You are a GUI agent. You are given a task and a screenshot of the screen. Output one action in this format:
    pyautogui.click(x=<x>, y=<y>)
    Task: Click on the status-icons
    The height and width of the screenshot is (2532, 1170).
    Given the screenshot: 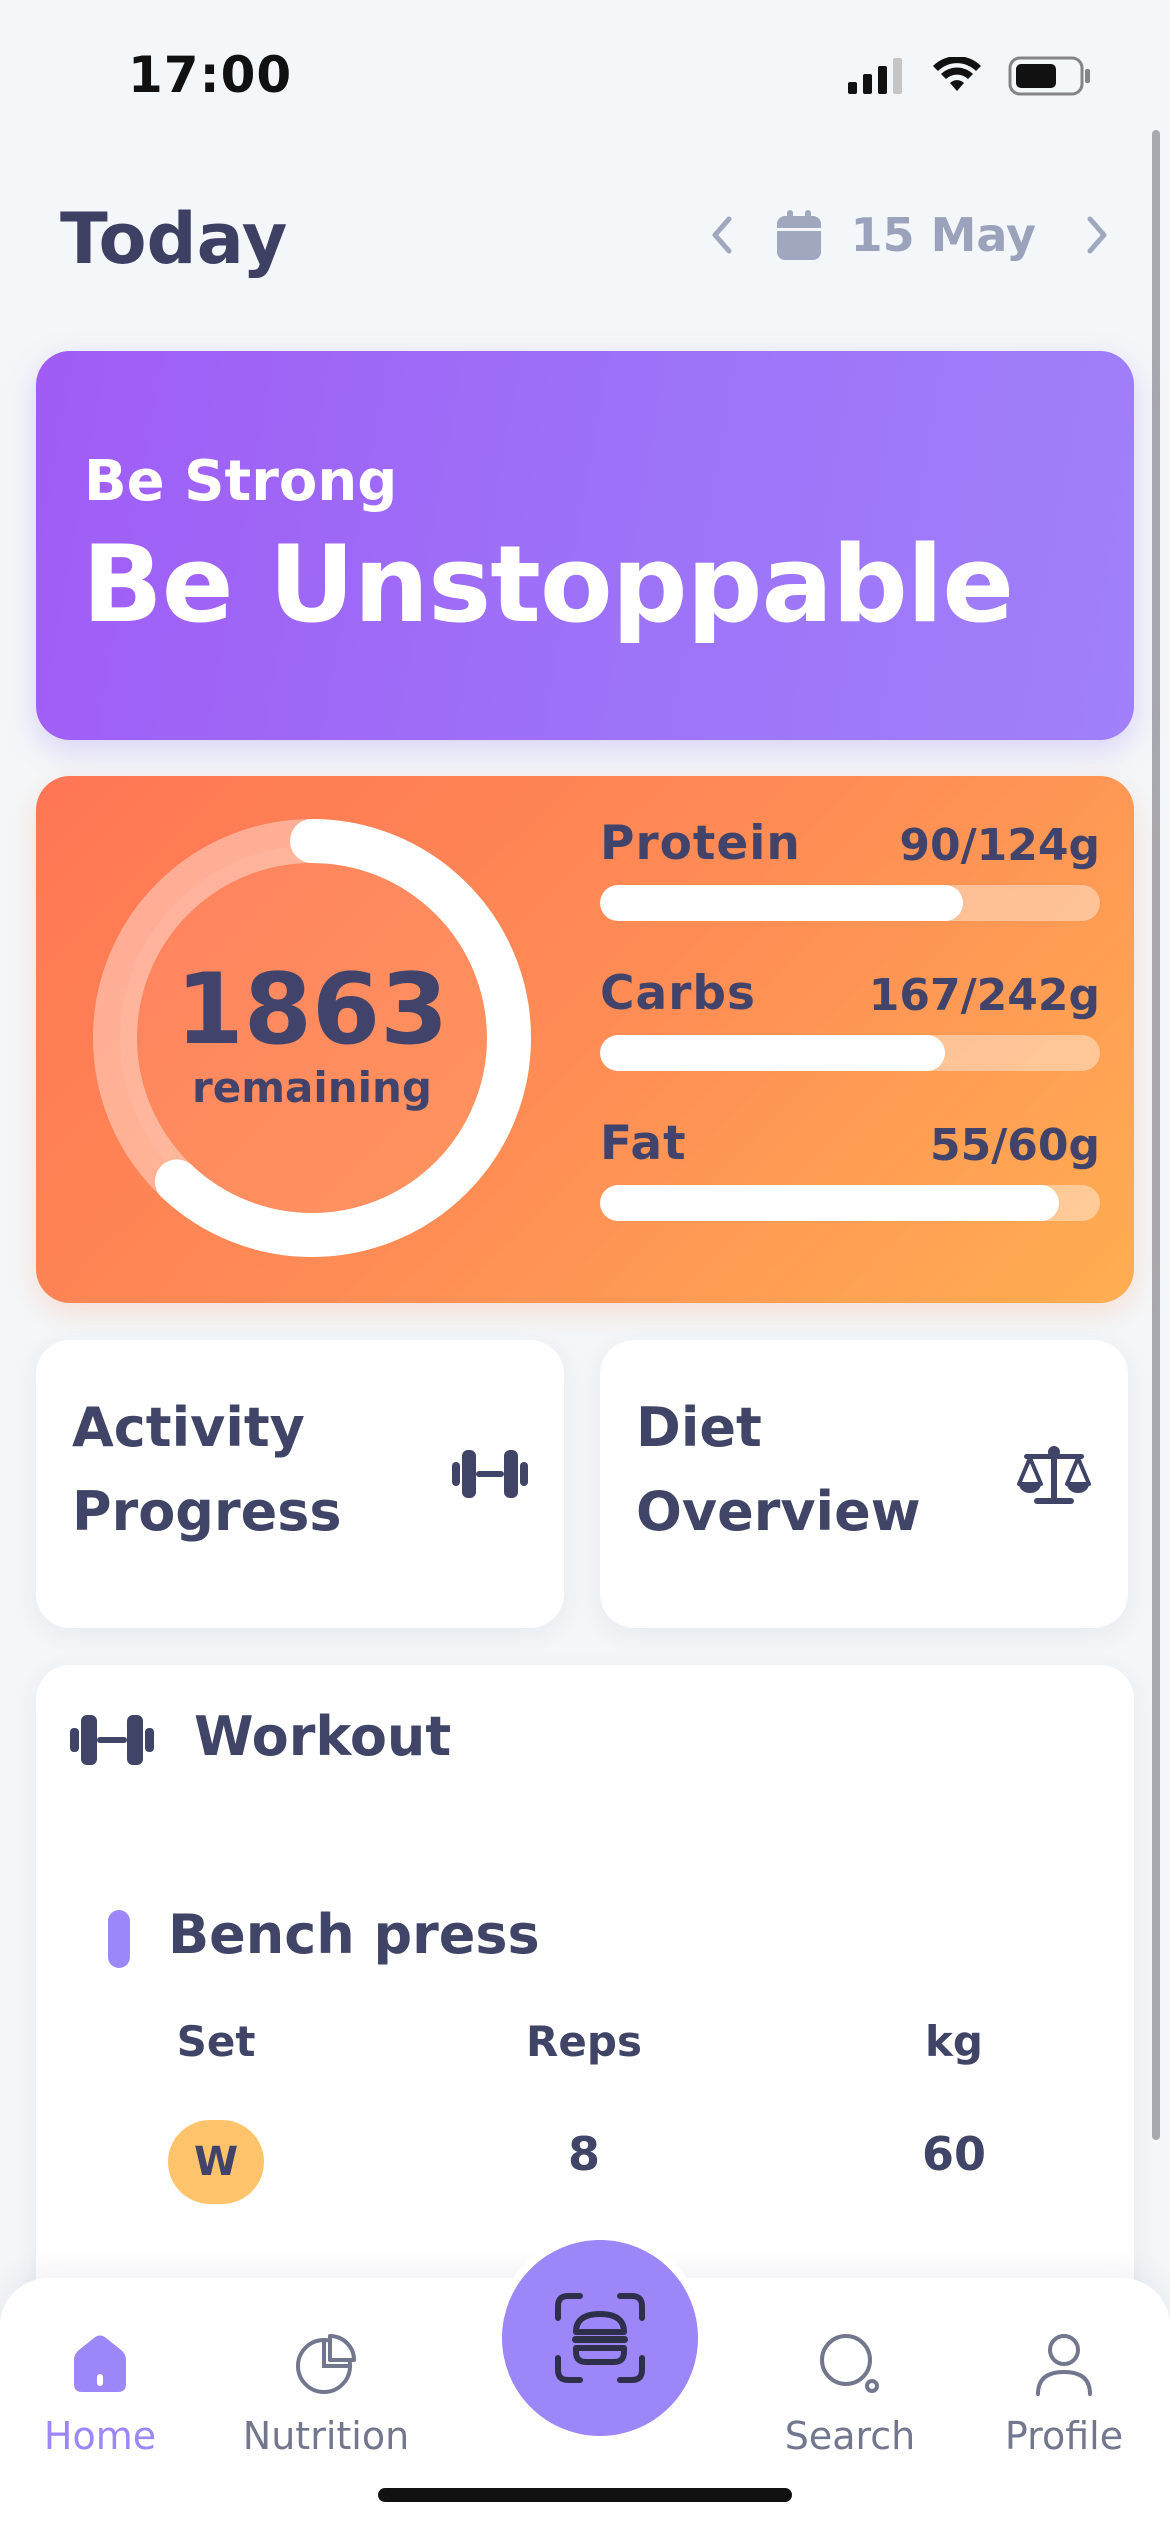 What is the action you would take?
    pyautogui.click(x=970, y=76)
    